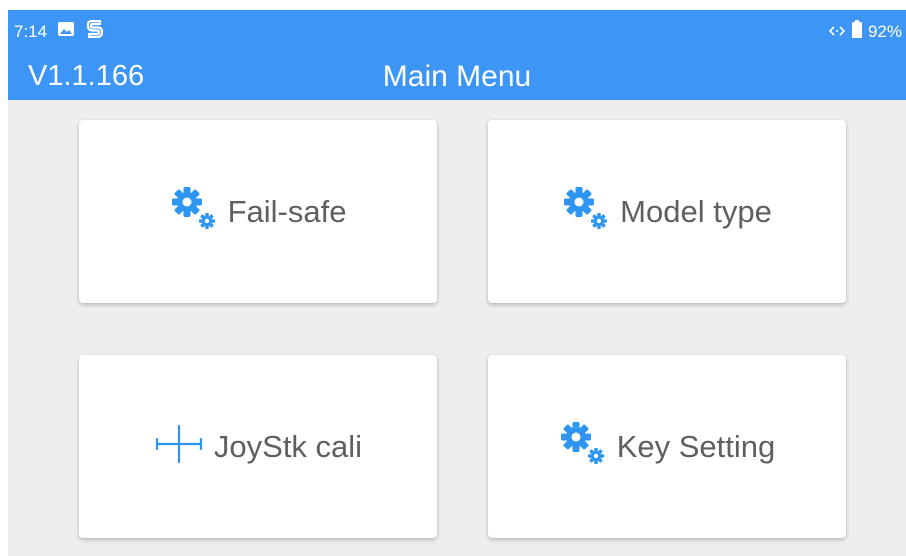 This screenshot has height=556, width=906. I want to click on status-bar: 7:14 92%, so click(457, 32).